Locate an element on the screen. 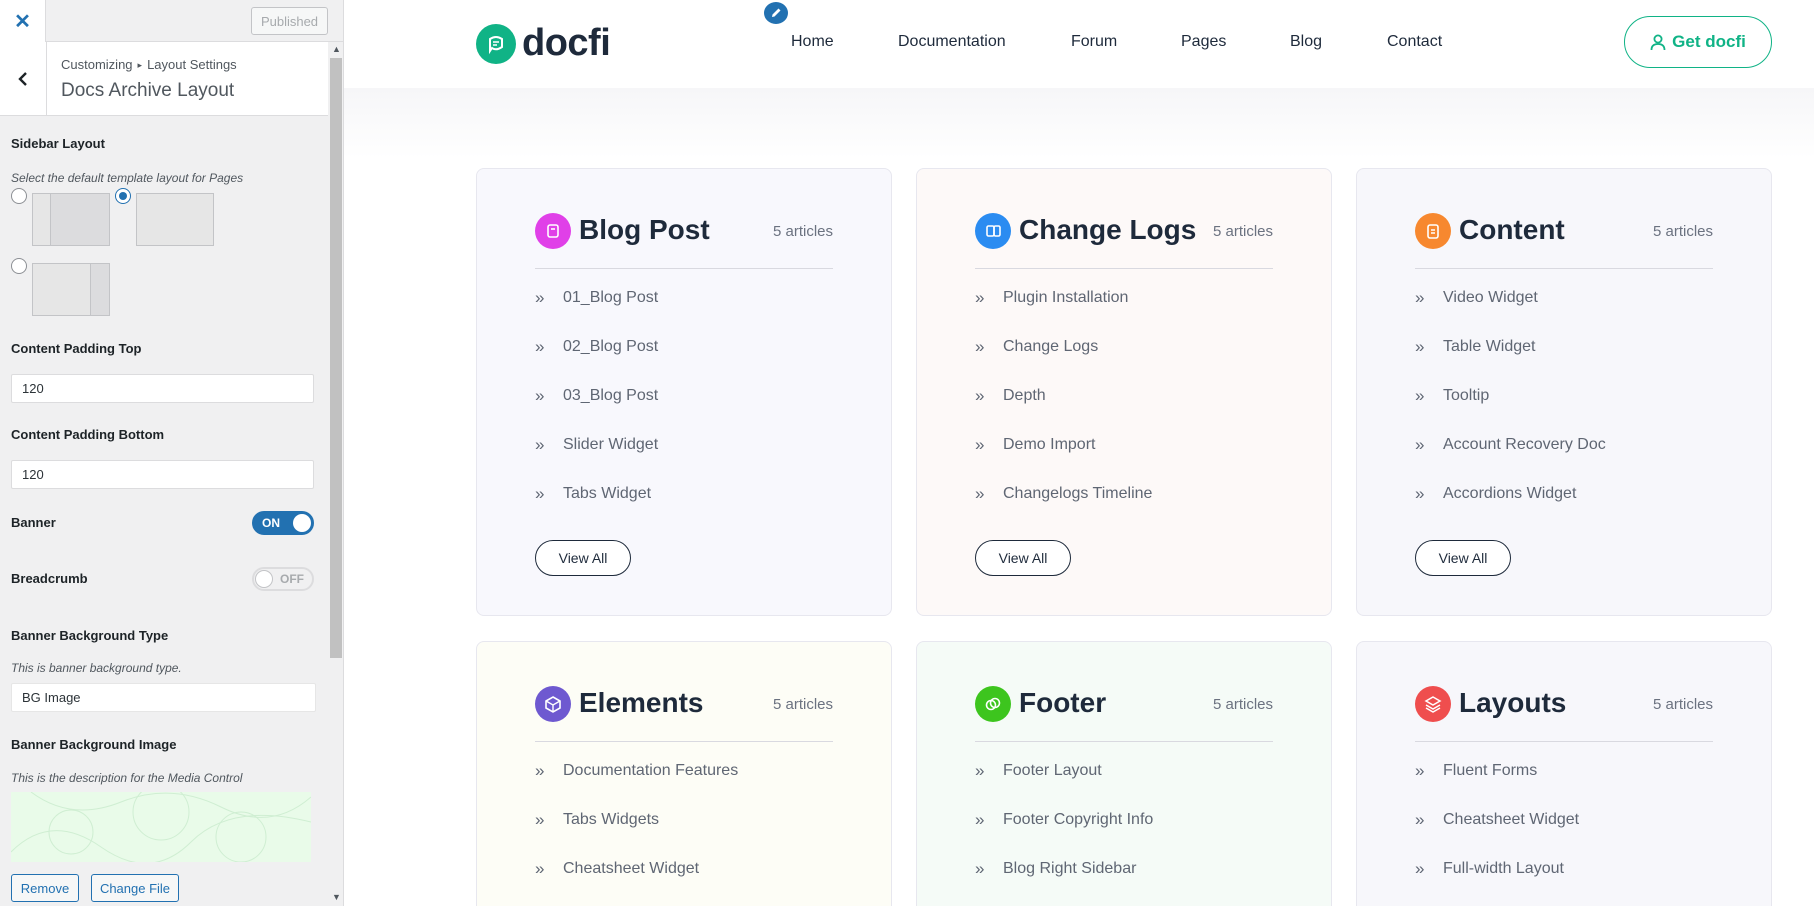 This screenshot has width=1814, height=906. breadcrumb: Customizing ▸ Layout Settings is located at coordinates (149, 64).